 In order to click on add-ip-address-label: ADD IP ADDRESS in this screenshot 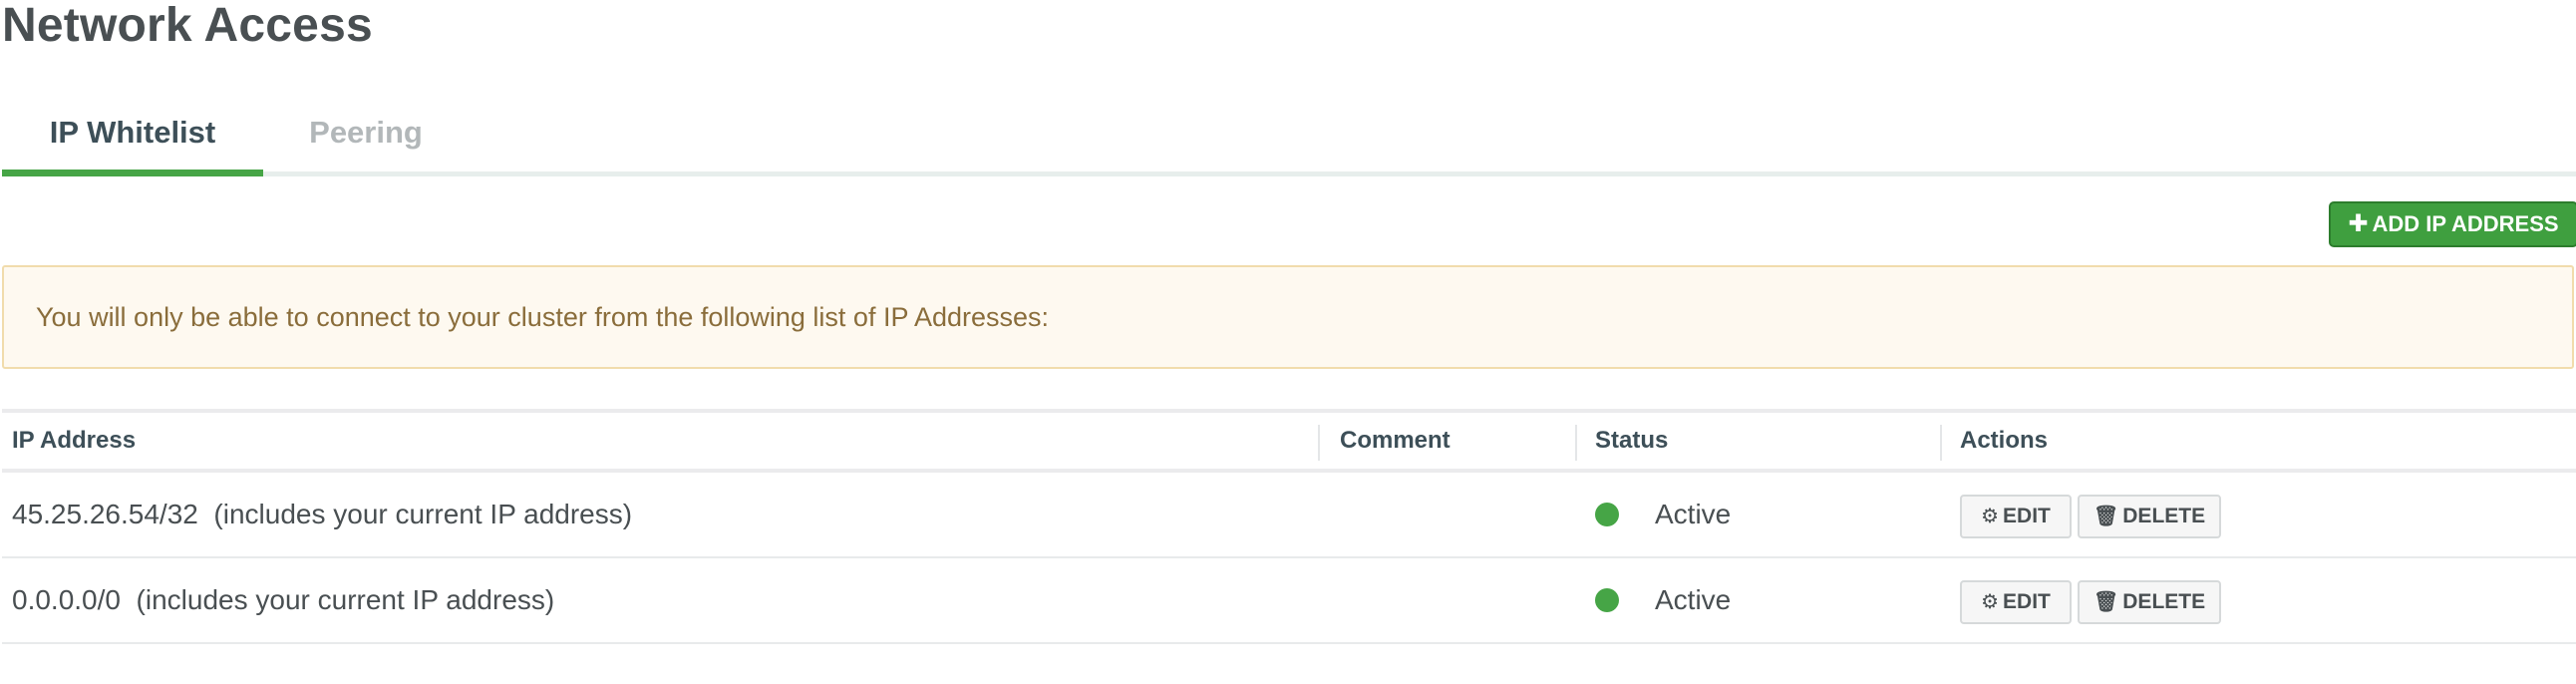, I will do `click(2465, 224)`.